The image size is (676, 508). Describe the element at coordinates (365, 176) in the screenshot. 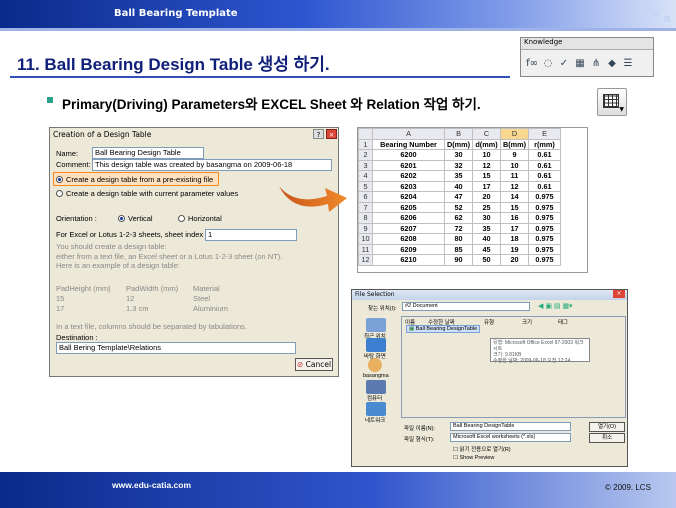

I see `row-header: 4` at that location.